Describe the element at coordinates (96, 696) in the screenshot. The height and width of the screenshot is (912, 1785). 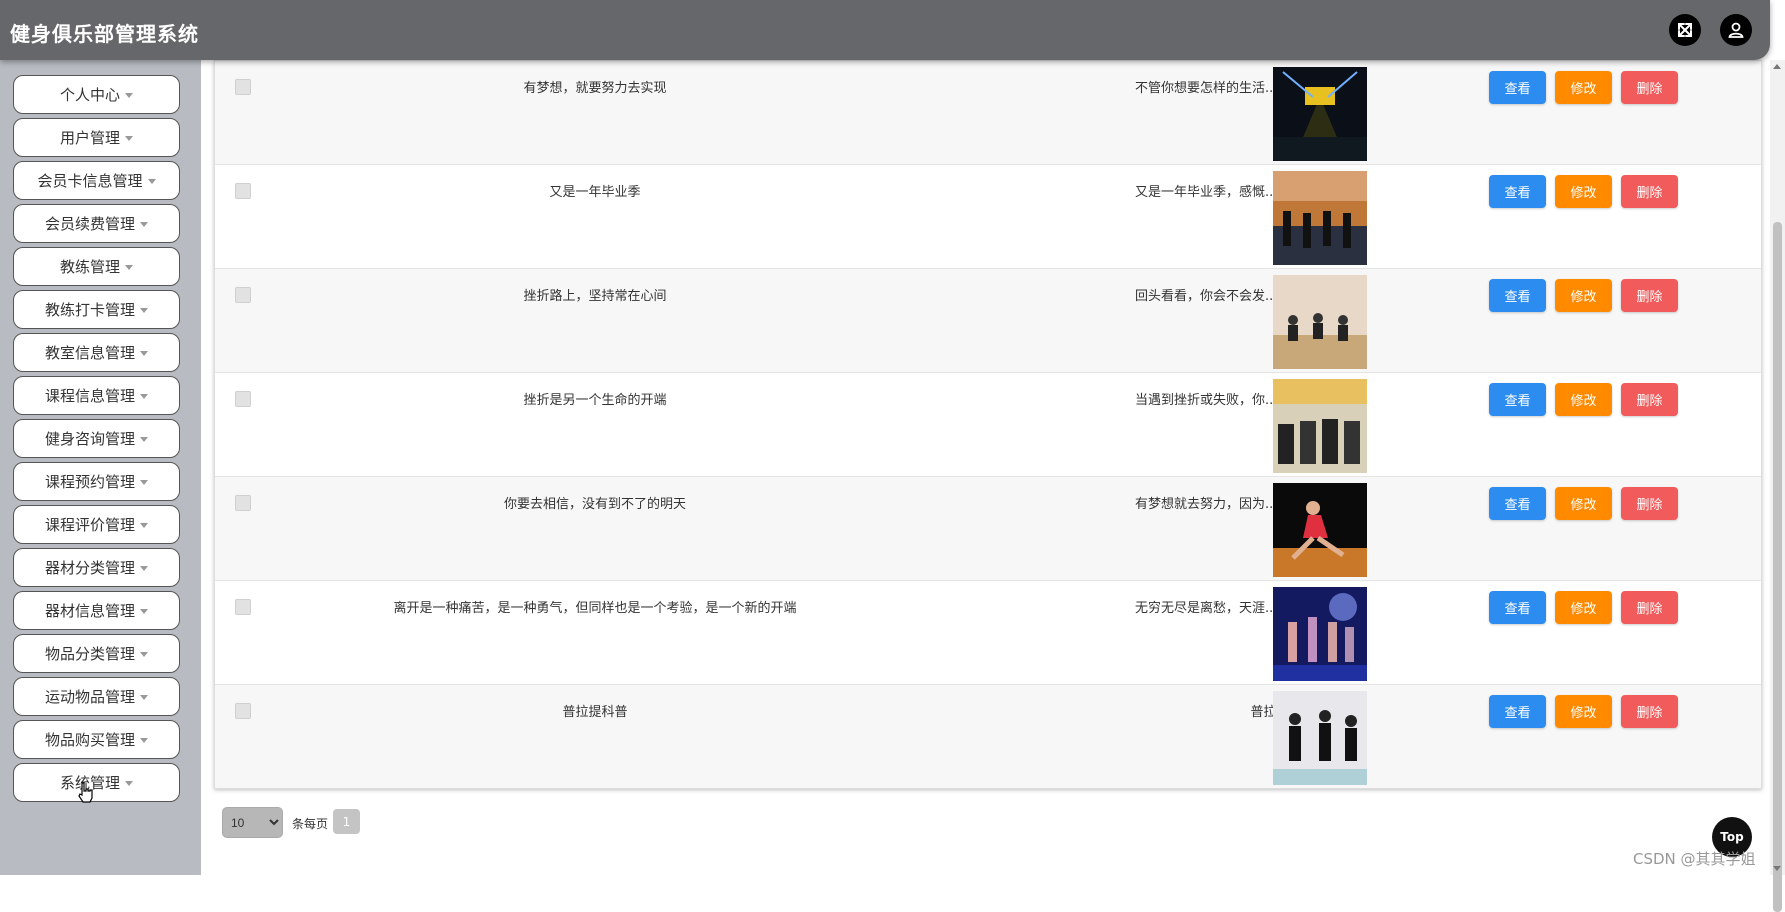
I see `sidebar-item: 运动物品管理` at that location.